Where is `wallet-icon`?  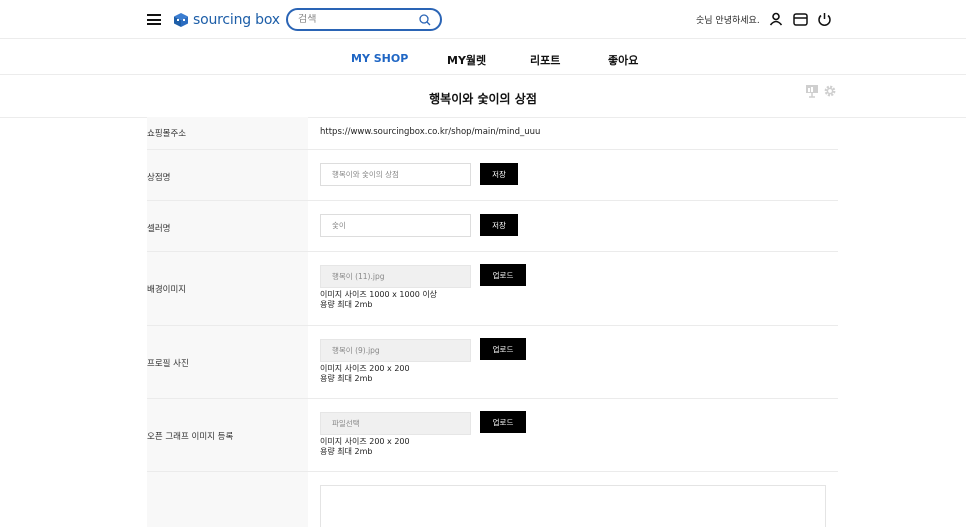 wallet-icon is located at coordinates (800, 19).